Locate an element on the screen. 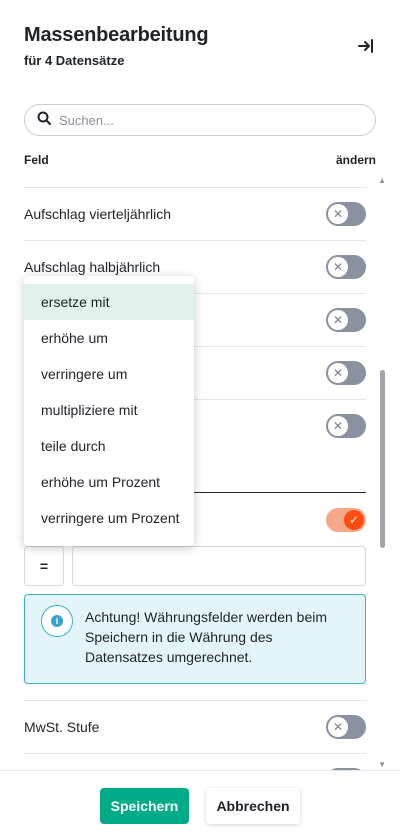  search-input is located at coordinates (204, 120).